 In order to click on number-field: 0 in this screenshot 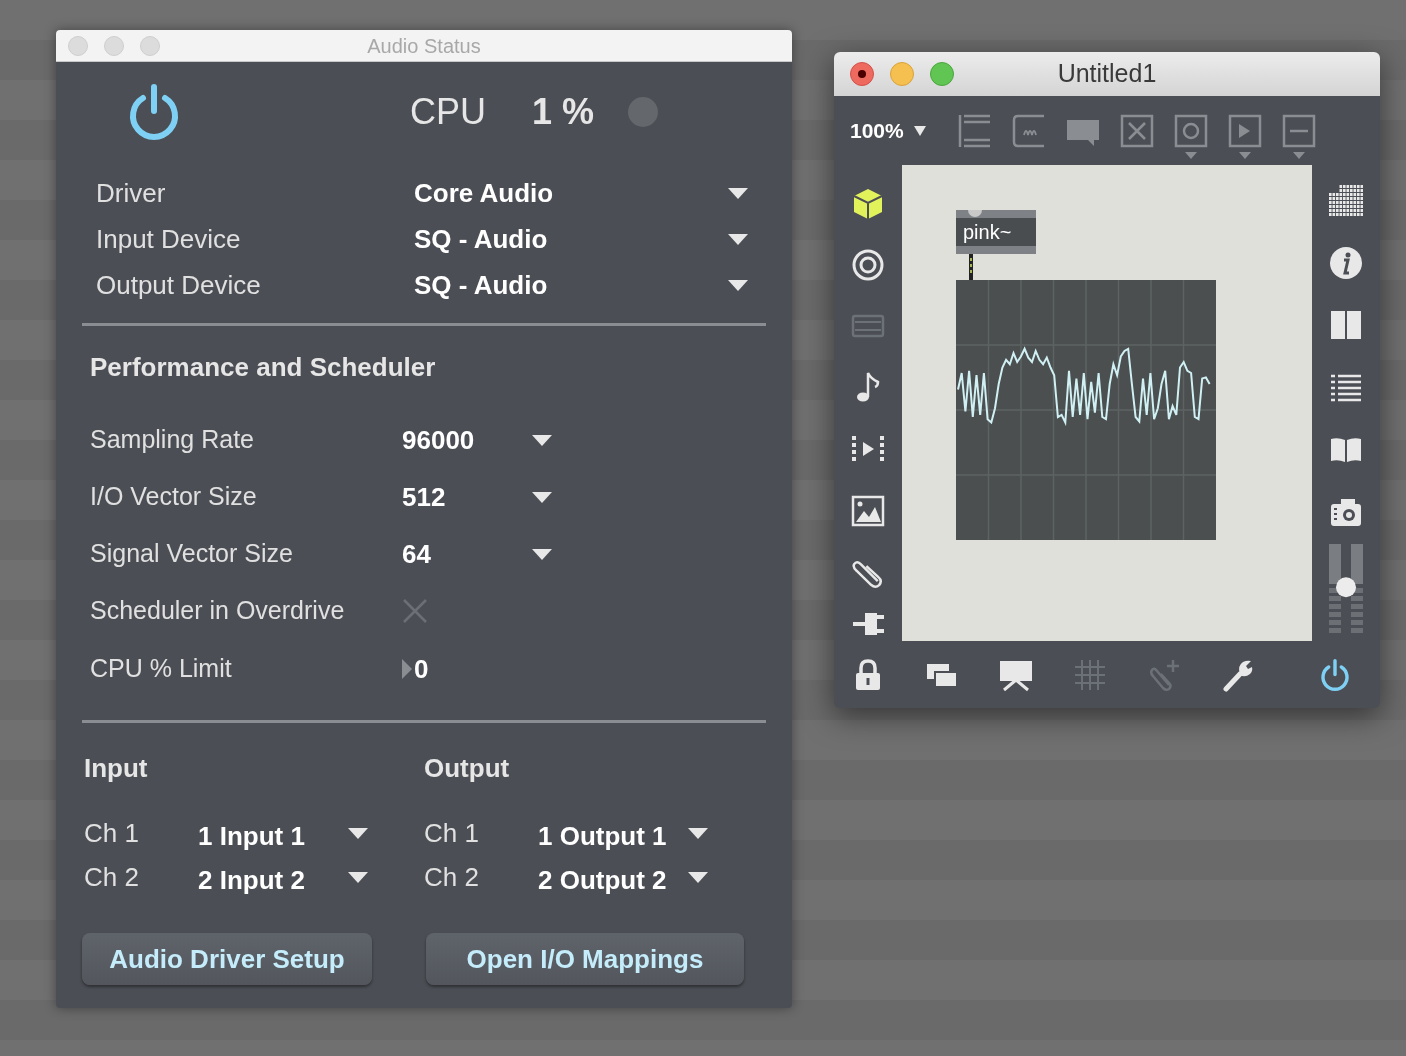, I will do `click(415, 669)`.